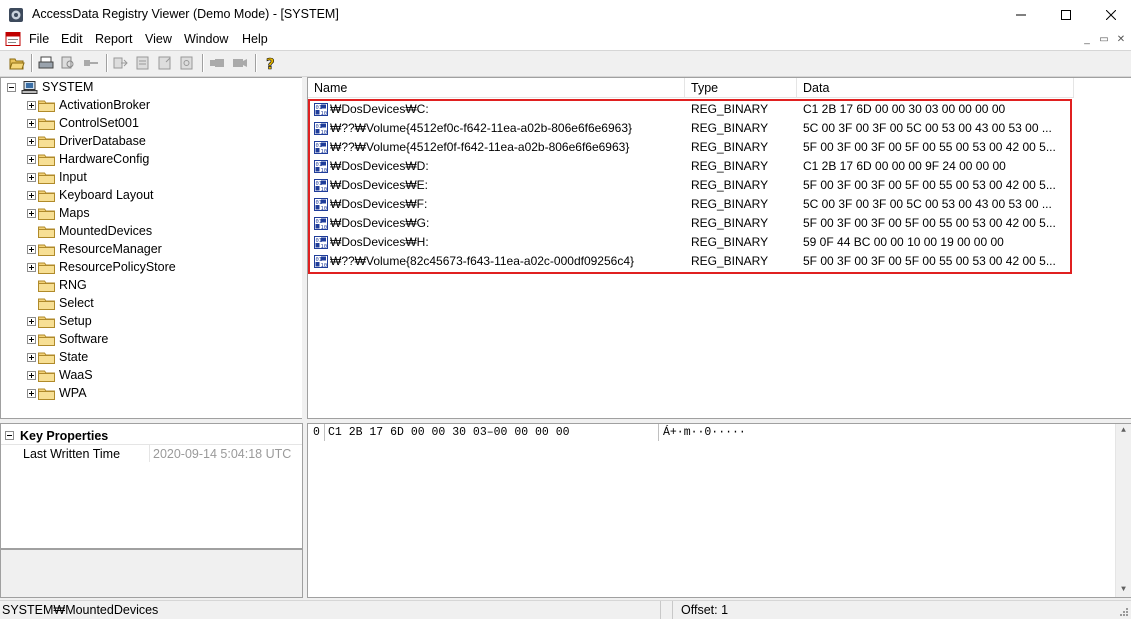  What do you see at coordinates (90, 195) in the screenshot?
I see `tree-item: Keyboard Layout` at bounding box center [90, 195].